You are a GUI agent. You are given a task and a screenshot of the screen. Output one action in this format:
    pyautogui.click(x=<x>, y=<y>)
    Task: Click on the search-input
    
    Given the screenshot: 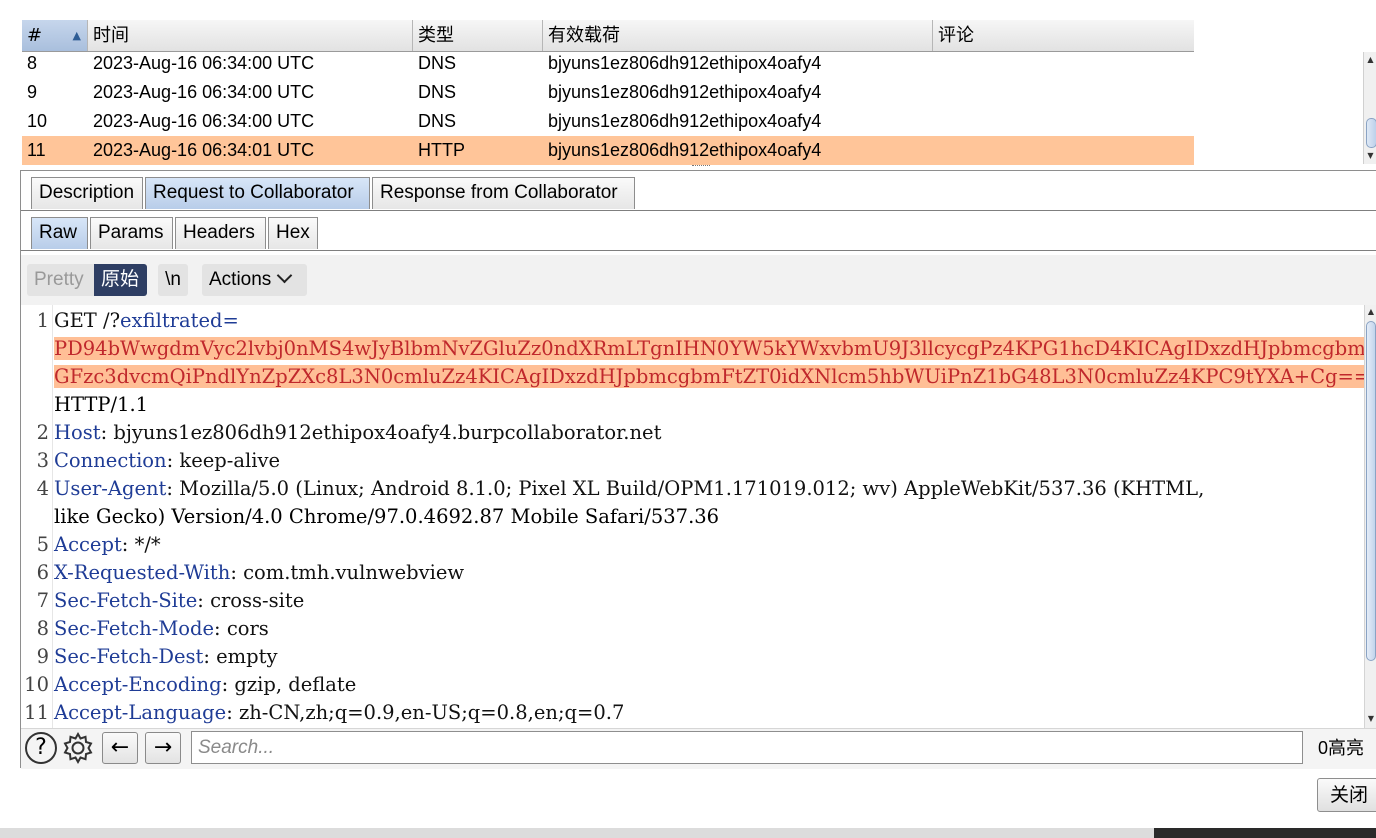 What is the action you would take?
    pyautogui.click(x=747, y=747)
    